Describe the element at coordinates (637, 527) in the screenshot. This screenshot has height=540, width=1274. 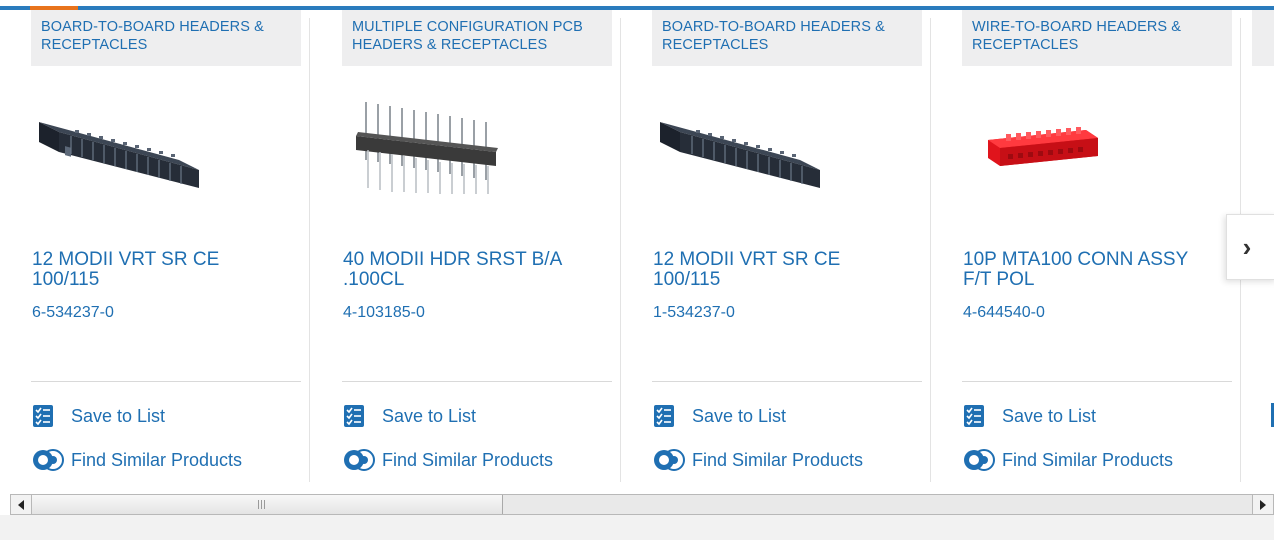
I see `page-bottom` at that location.